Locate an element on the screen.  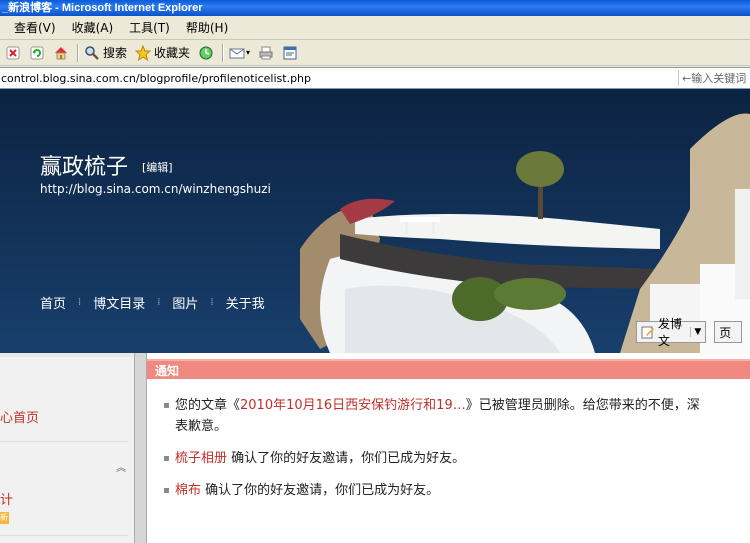
stop-button is located at coordinates (13, 53).